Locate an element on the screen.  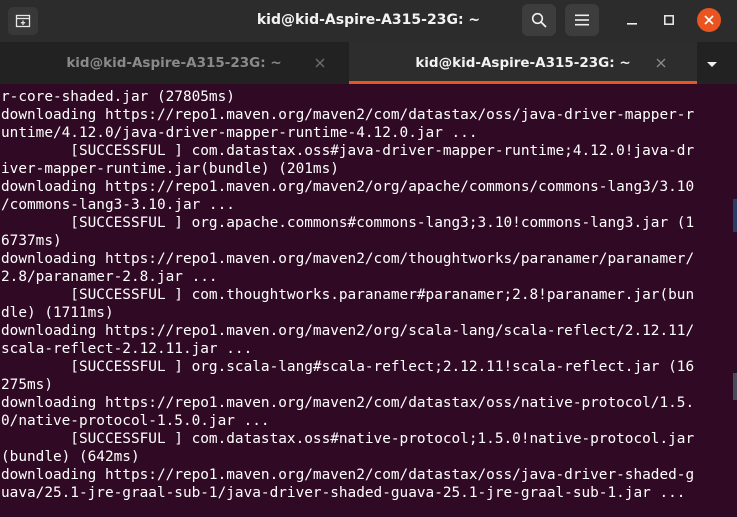
menu-button is located at coordinates (582, 20).